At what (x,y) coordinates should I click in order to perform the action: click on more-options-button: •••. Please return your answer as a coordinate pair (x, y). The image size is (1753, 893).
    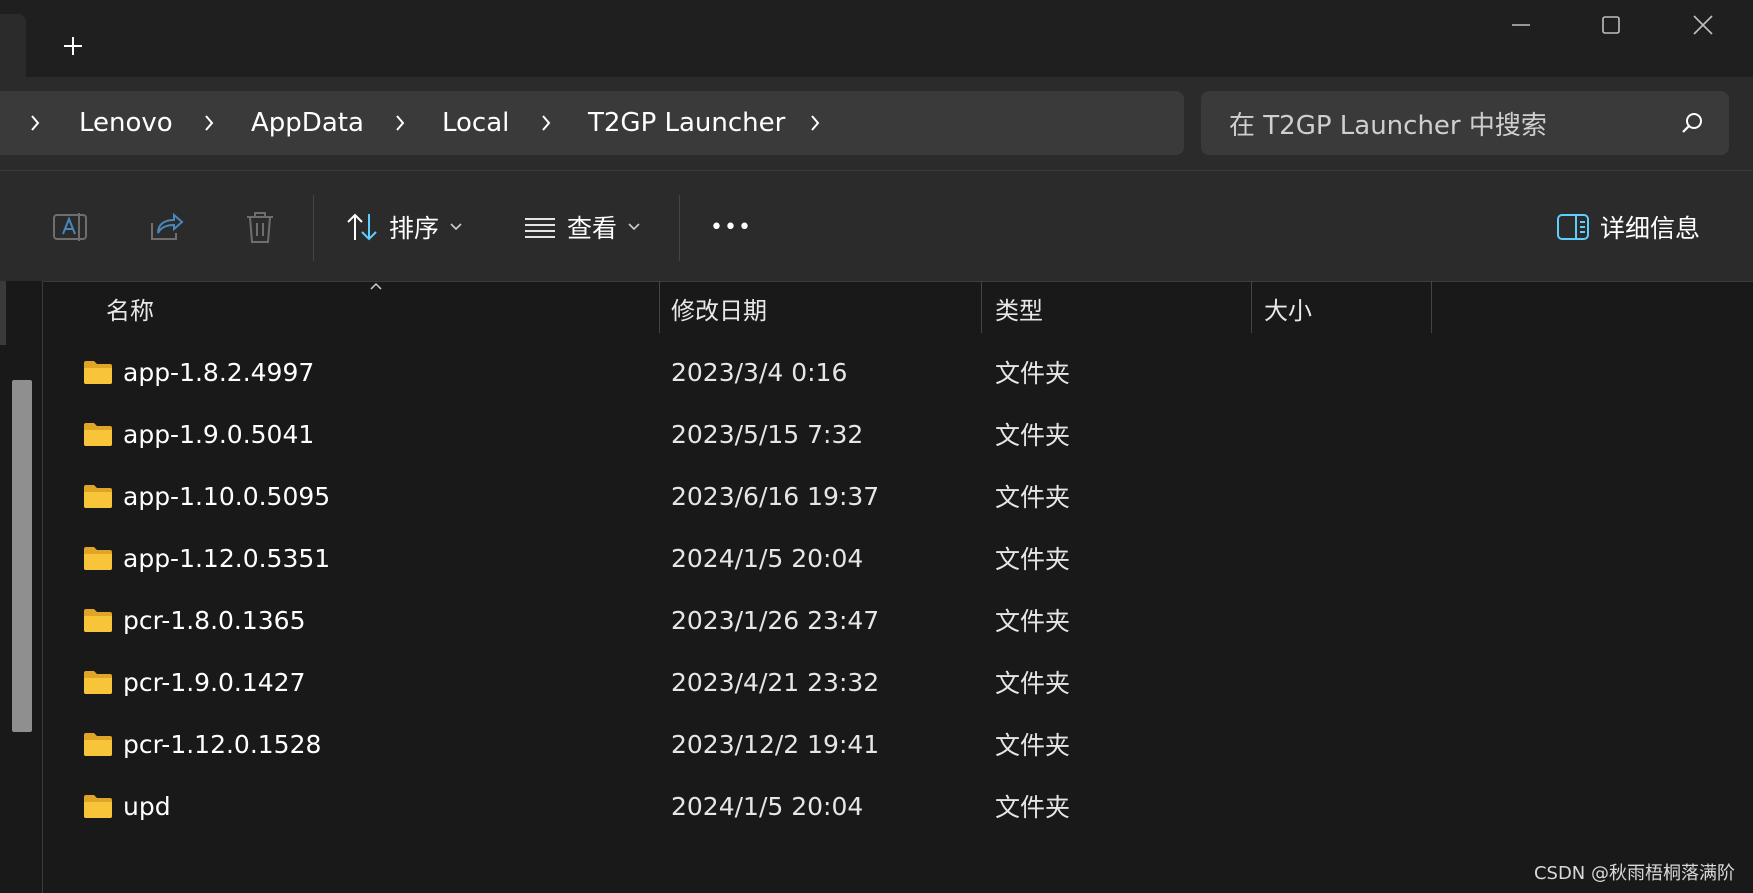
    Looking at the image, I should click on (731, 227).